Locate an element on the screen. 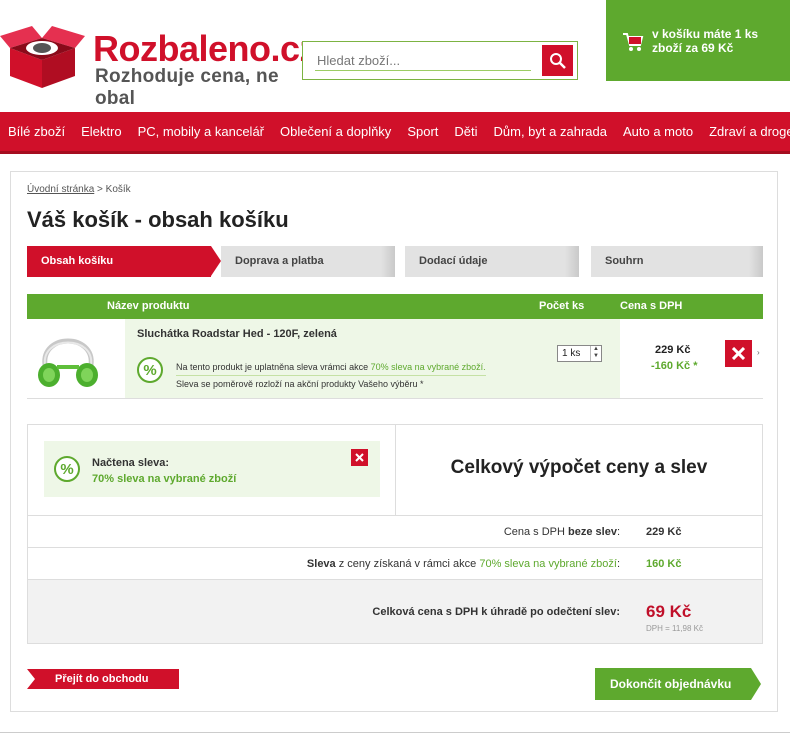 The width and height of the screenshot is (790, 737). product-name: Sluchátka Roadstar Hed - 120F, zelená is located at coordinates (237, 334).